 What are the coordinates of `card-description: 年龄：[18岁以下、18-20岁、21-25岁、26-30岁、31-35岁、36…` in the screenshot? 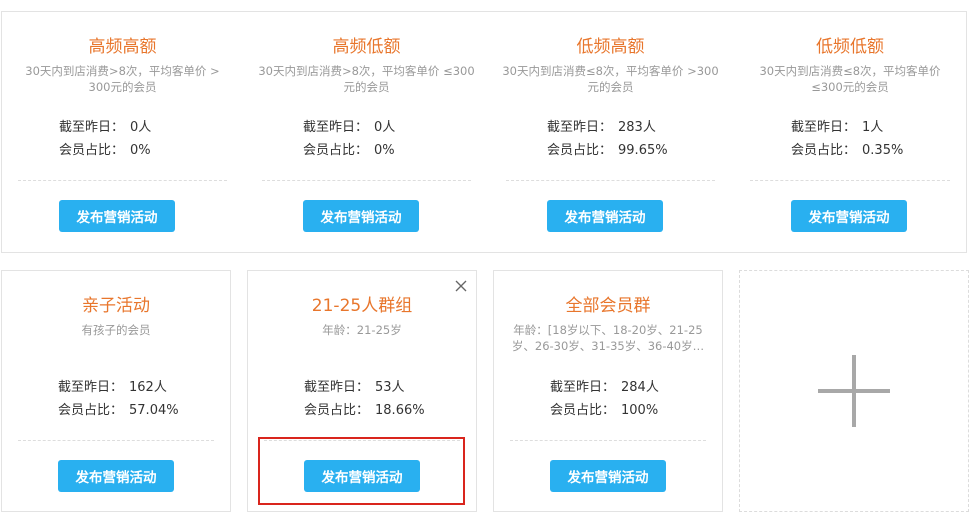 It's located at (608, 338).